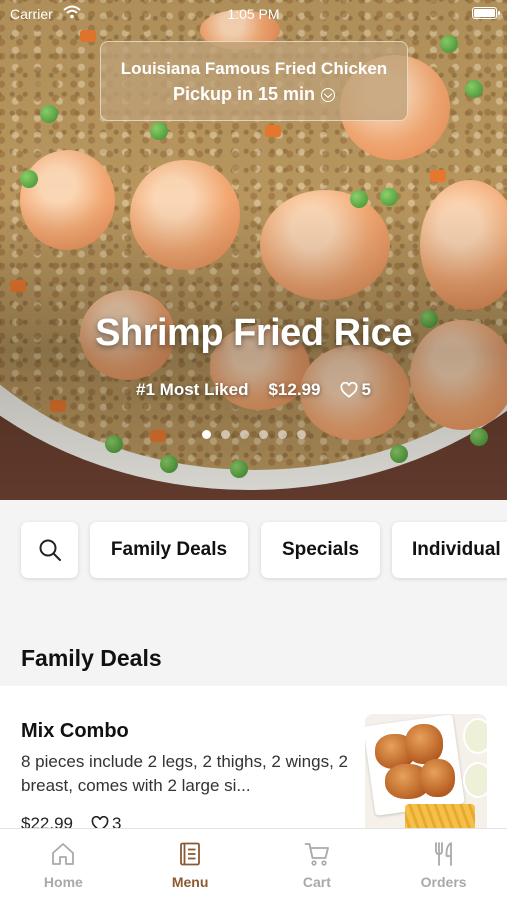 The image size is (507, 900). Describe the element at coordinates (169, 550) in the screenshot. I see `category-chip-family-deals: Family Deals` at that location.